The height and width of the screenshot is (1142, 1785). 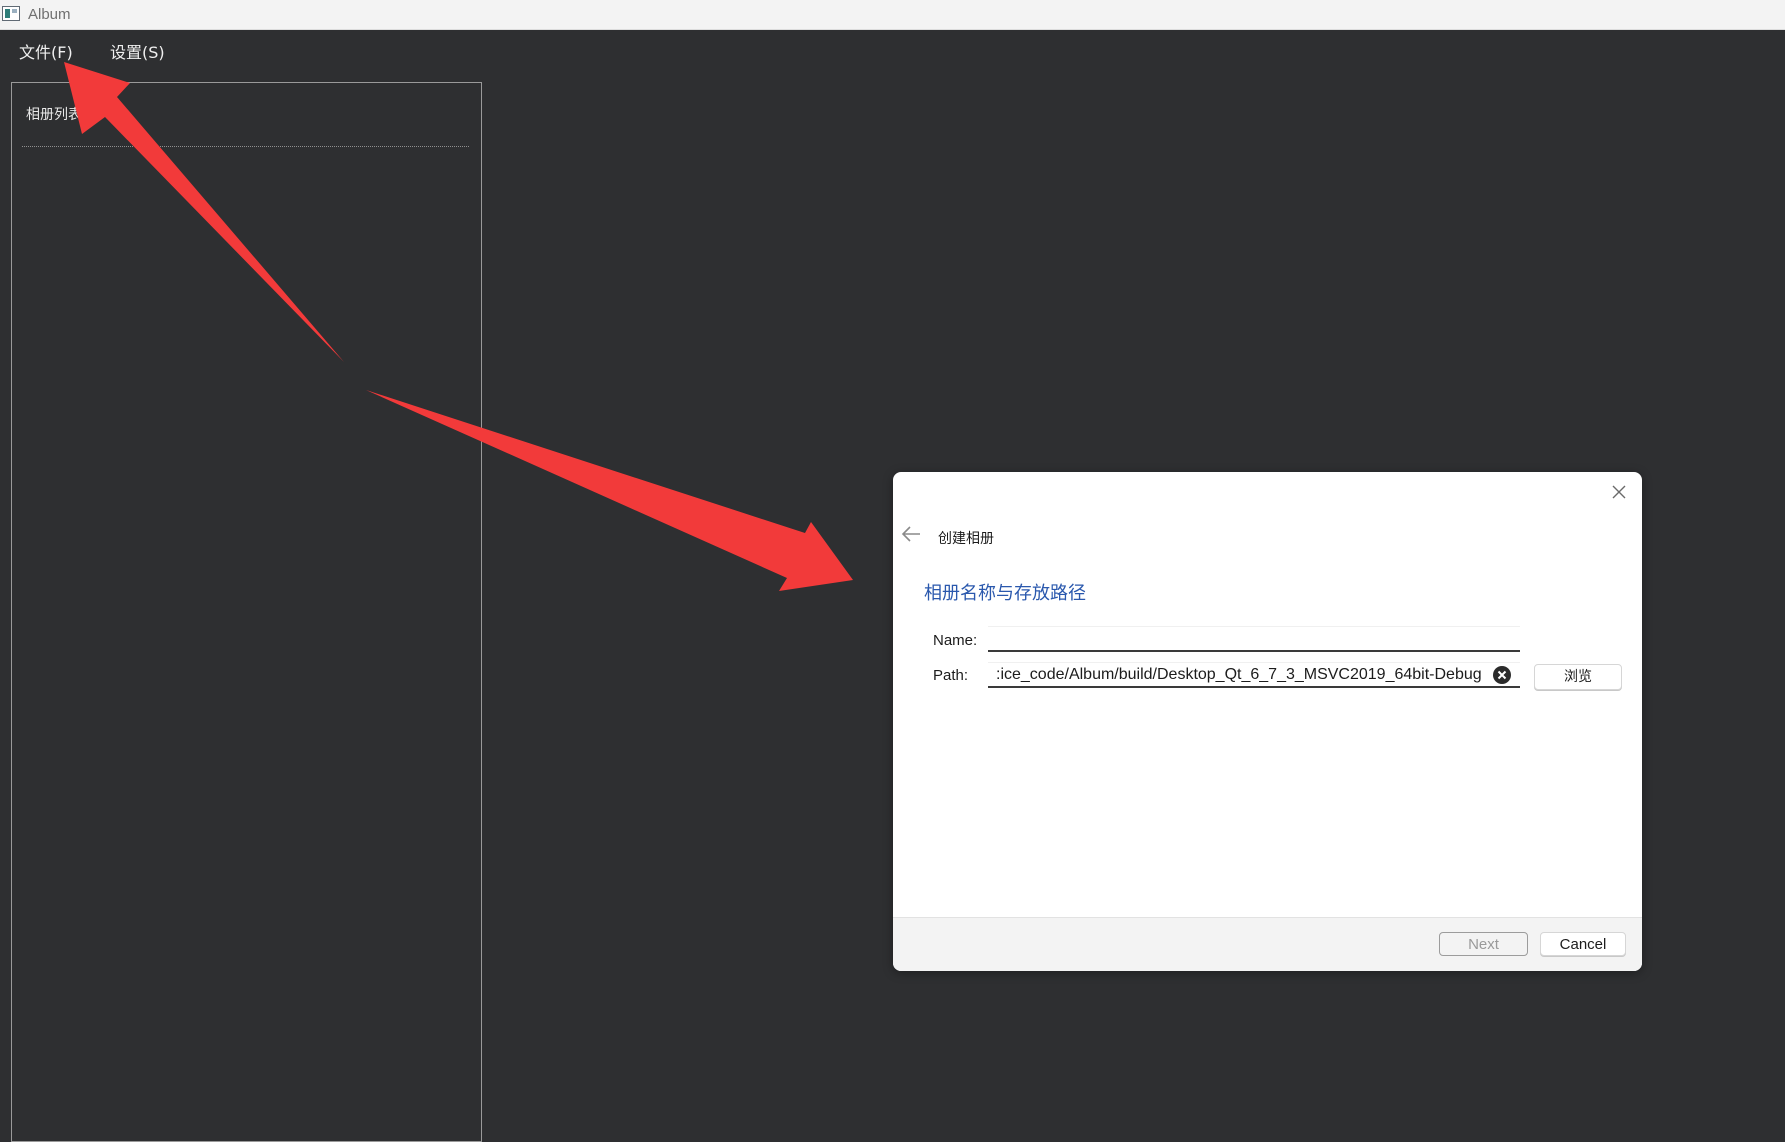 I want to click on dialog-title: 创建相册, so click(x=966, y=539).